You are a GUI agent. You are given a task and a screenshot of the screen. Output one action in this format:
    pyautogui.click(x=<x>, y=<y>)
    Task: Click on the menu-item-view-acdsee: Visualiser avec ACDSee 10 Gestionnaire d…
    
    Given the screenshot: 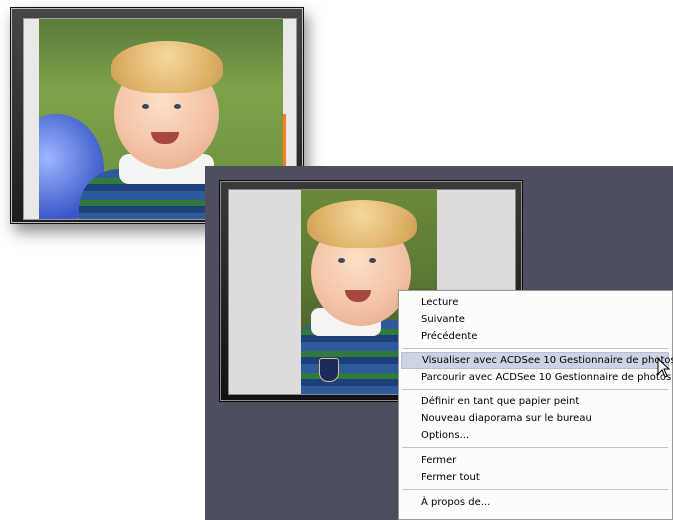 What is the action you would take?
    pyautogui.click(x=537, y=360)
    